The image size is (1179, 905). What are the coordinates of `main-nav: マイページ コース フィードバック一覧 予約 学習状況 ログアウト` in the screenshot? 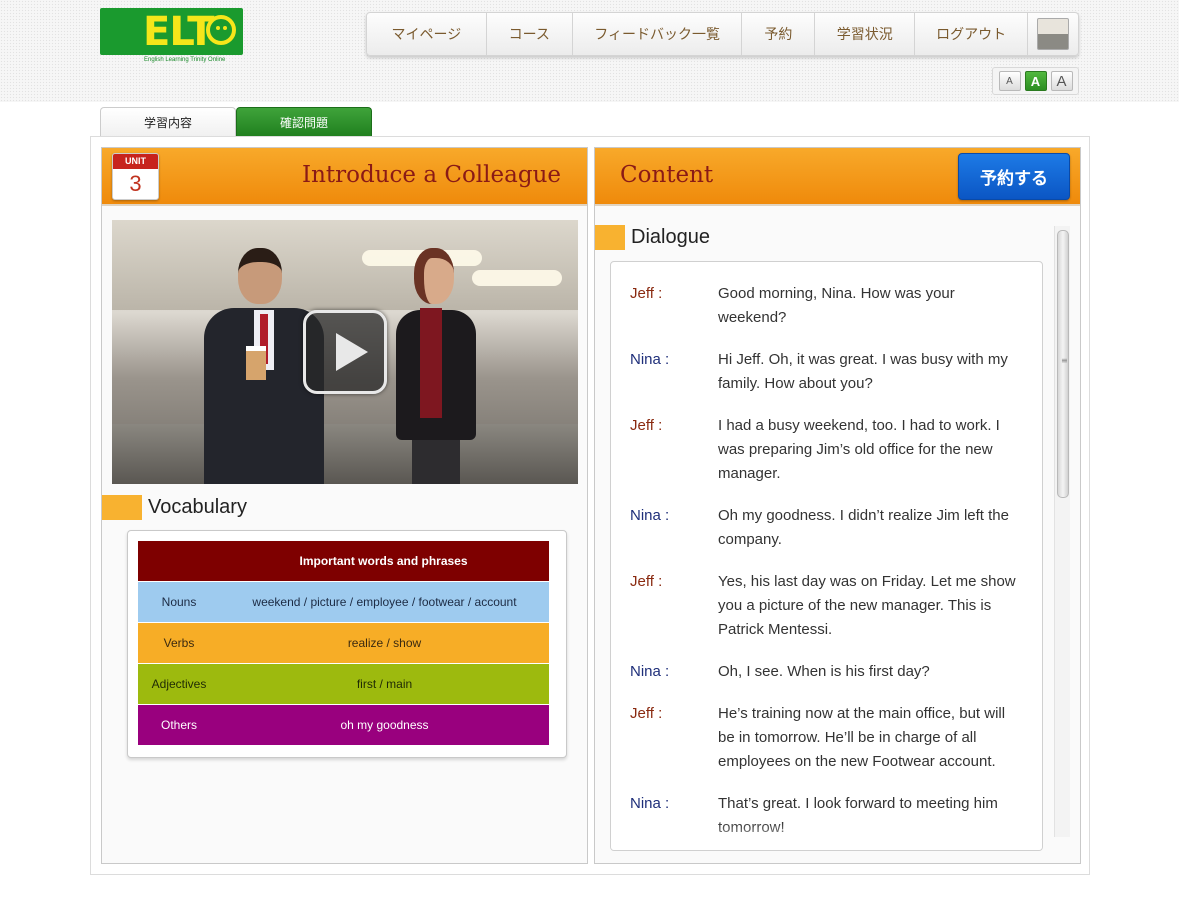 It's located at (722, 34).